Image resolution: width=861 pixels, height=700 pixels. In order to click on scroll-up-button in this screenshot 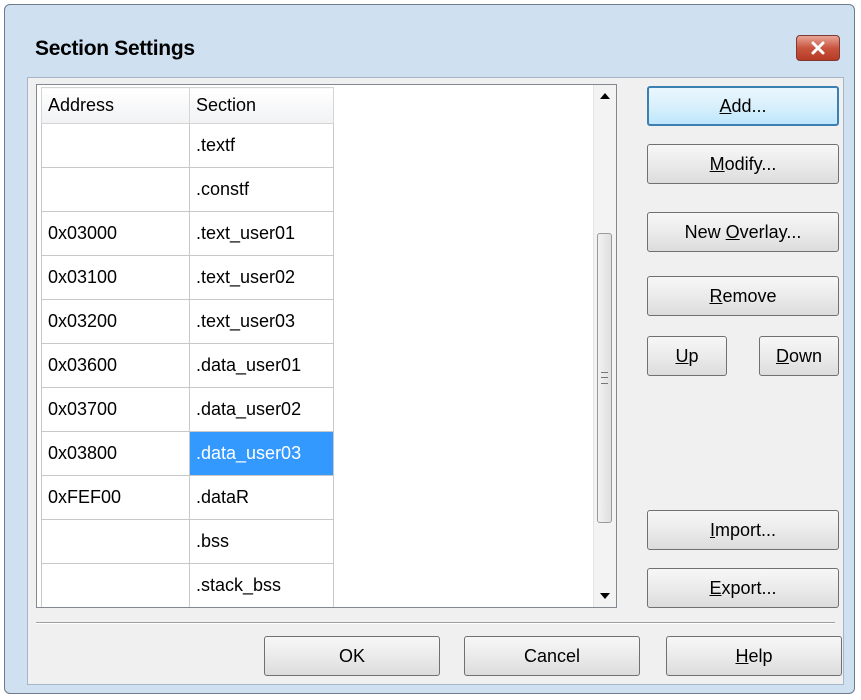, I will do `click(605, 96)`.